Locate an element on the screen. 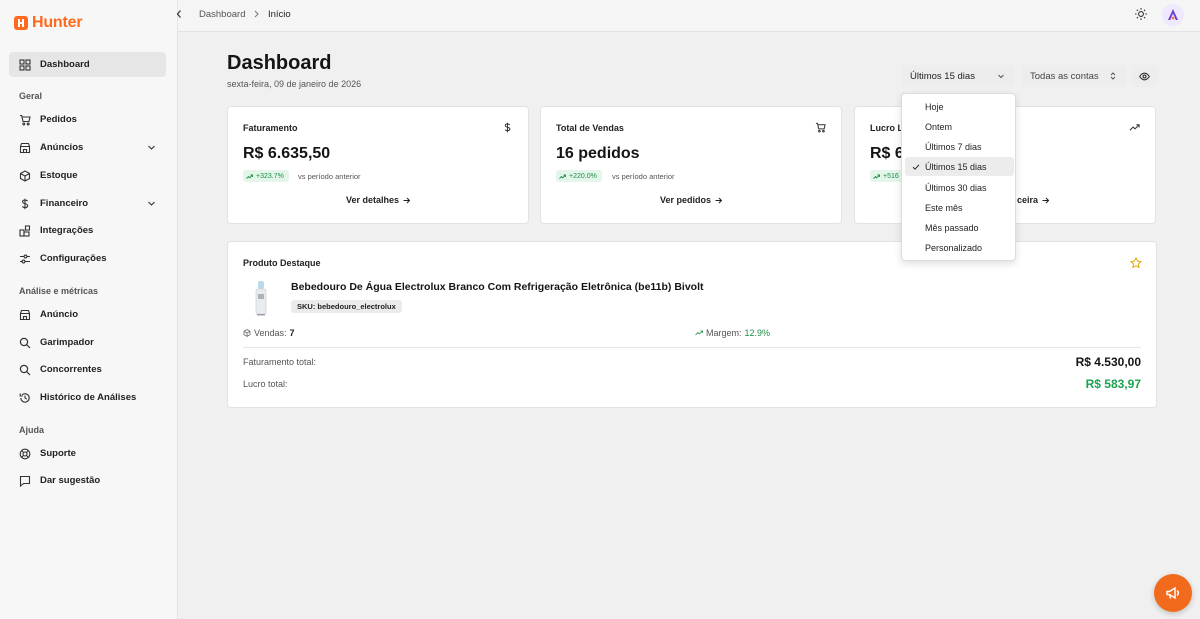 Image resolution: width=1200 pixels, height=619 pixels. sidebar-item-label: Dar sugestão is located at coordinates (70, 480).